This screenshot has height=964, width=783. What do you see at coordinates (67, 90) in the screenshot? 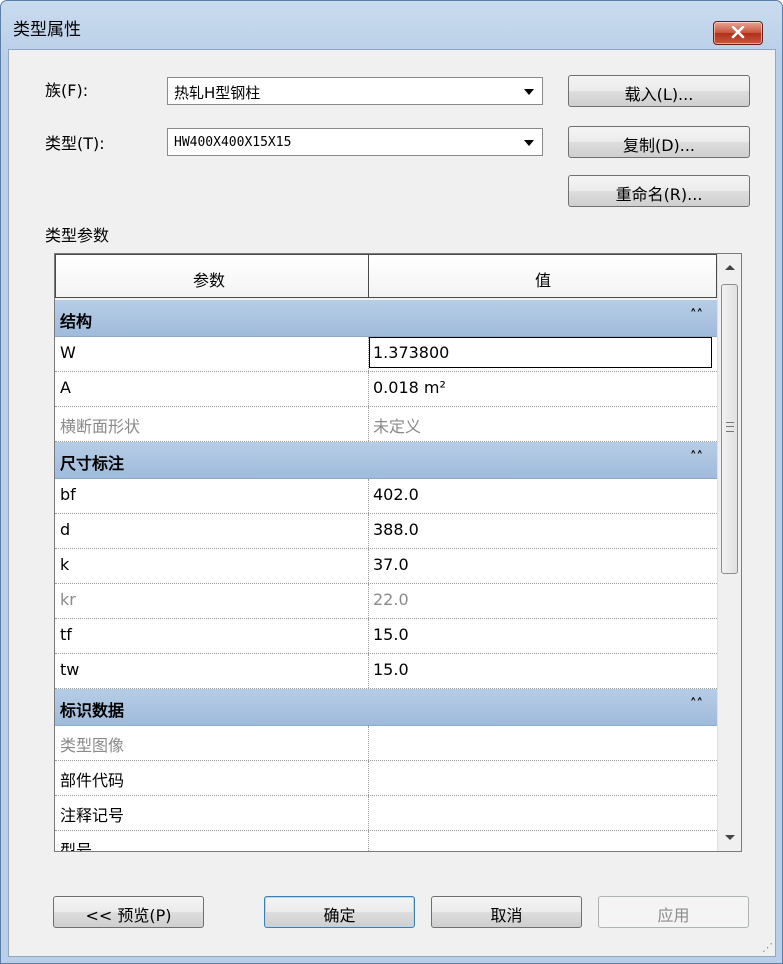
I see `family-label: 族(F):` at bounding box center [67, 90].